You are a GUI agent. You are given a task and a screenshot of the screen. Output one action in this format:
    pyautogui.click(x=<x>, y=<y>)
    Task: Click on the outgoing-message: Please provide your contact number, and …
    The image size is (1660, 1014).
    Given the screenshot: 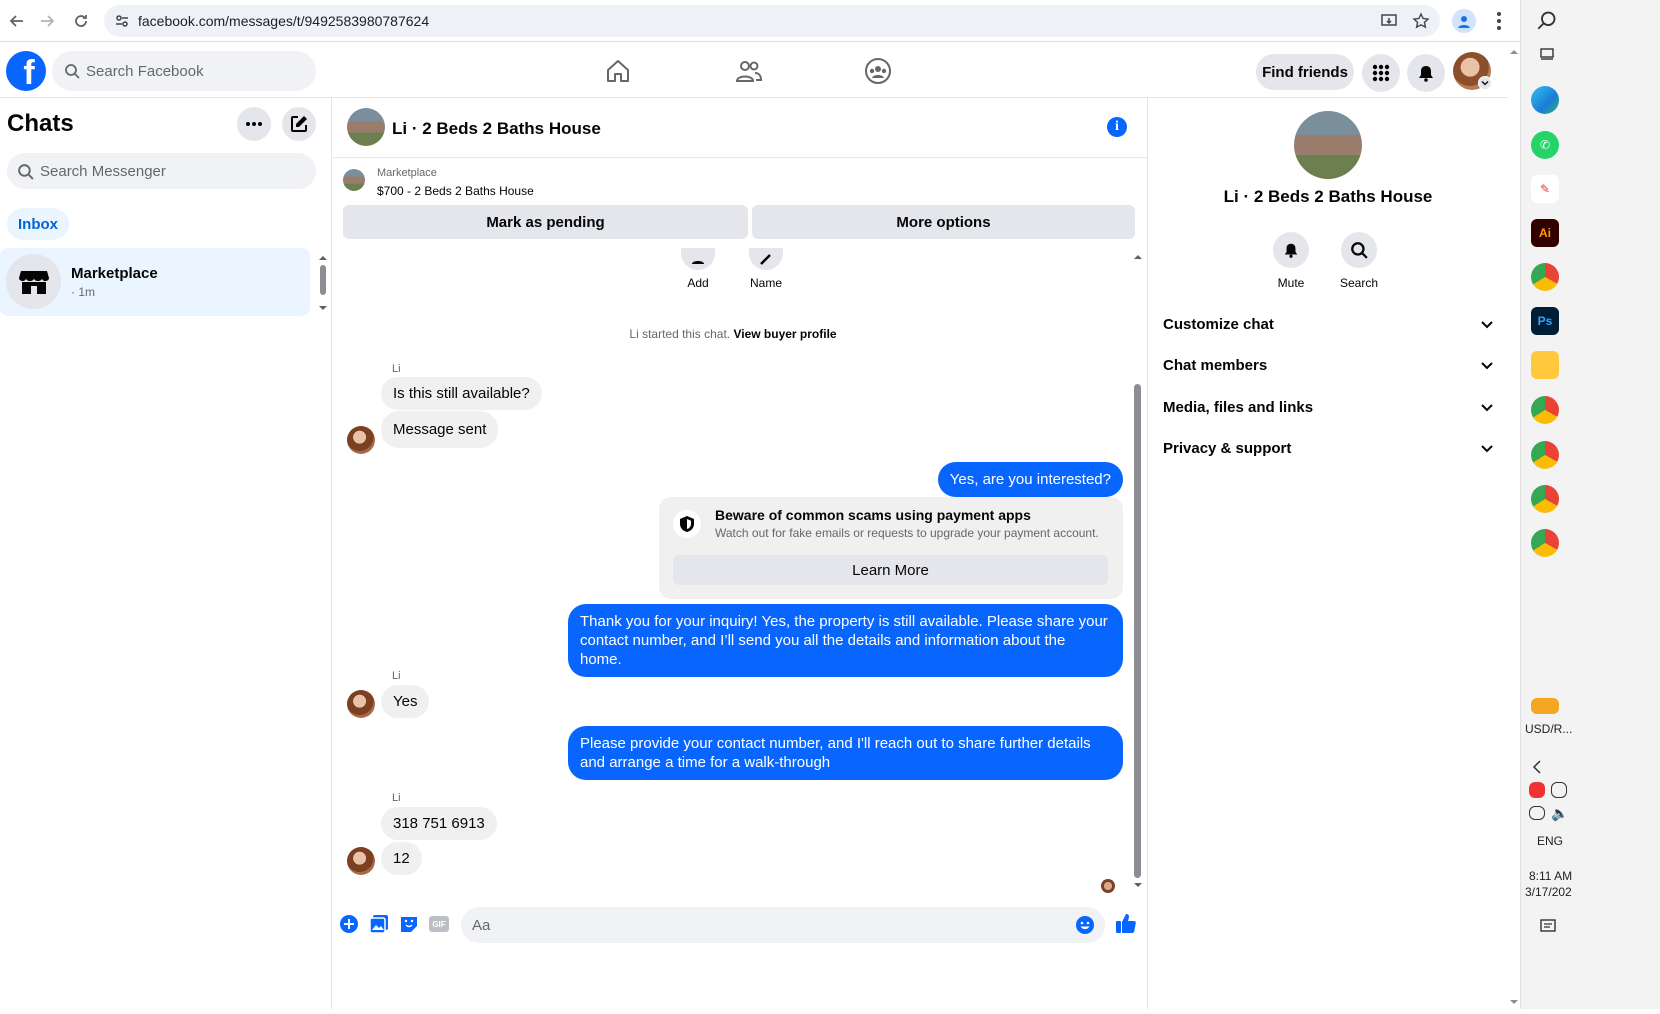 What is the action you would take?
    pyautogui.click(x=845, y=753)
    